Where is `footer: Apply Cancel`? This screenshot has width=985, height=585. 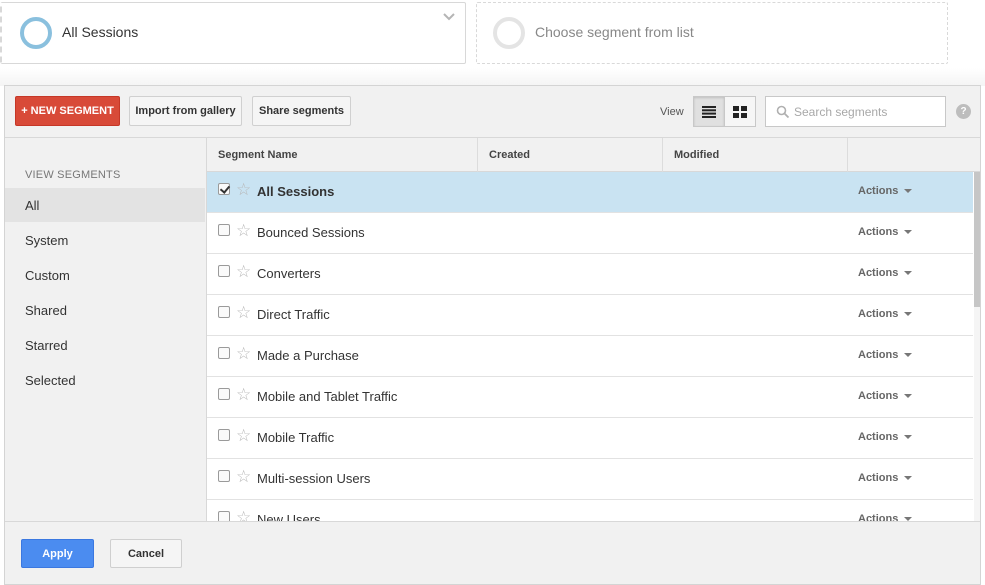 footer: Apply Cancel is located at coordinates (492, 552).